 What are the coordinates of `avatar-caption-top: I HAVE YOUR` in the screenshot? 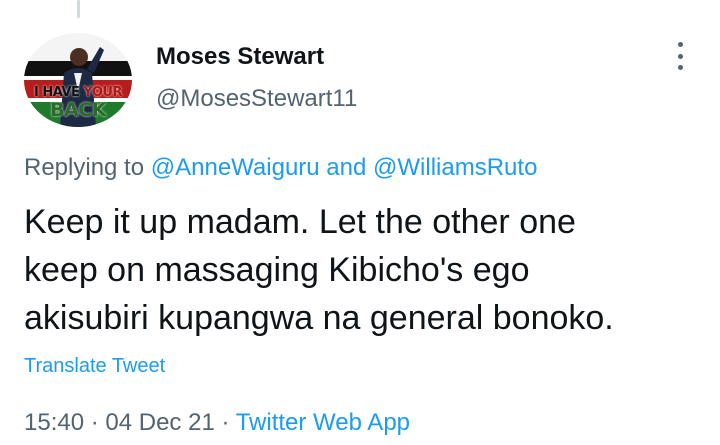 It's located at (78, 92).